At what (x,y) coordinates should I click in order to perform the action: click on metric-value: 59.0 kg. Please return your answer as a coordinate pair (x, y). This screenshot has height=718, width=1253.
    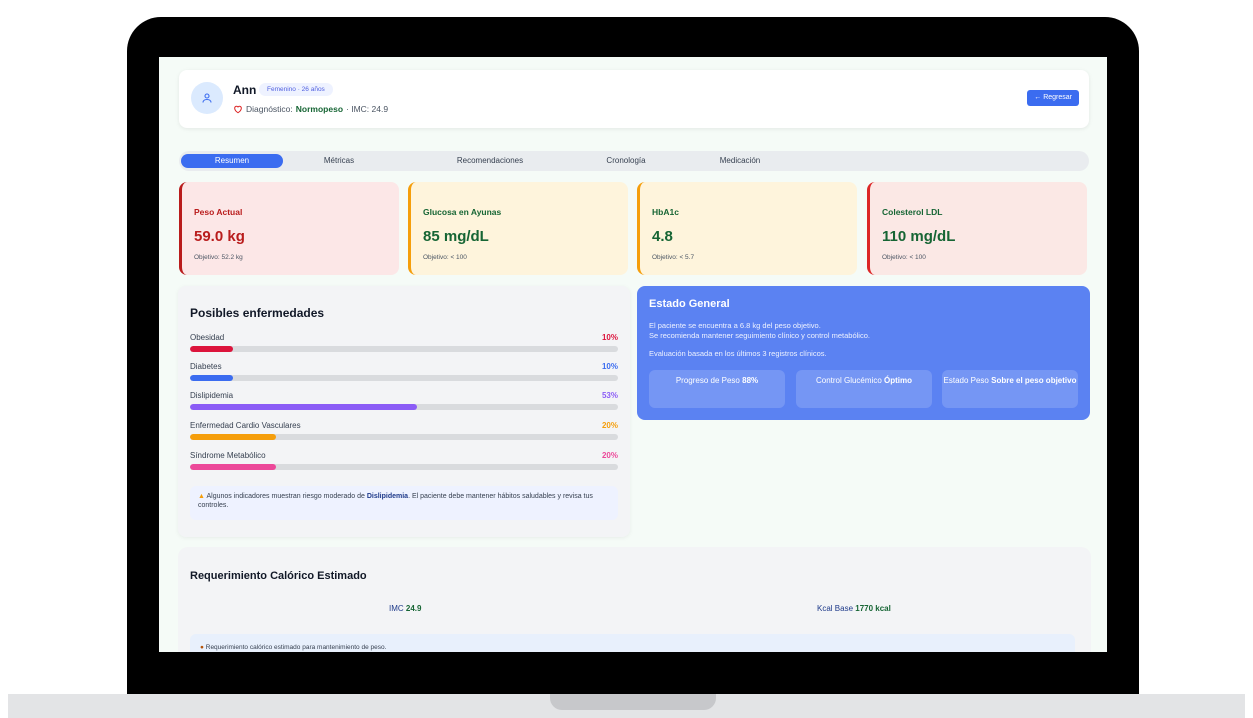
    Looking at the image, I should click on (219, 236).